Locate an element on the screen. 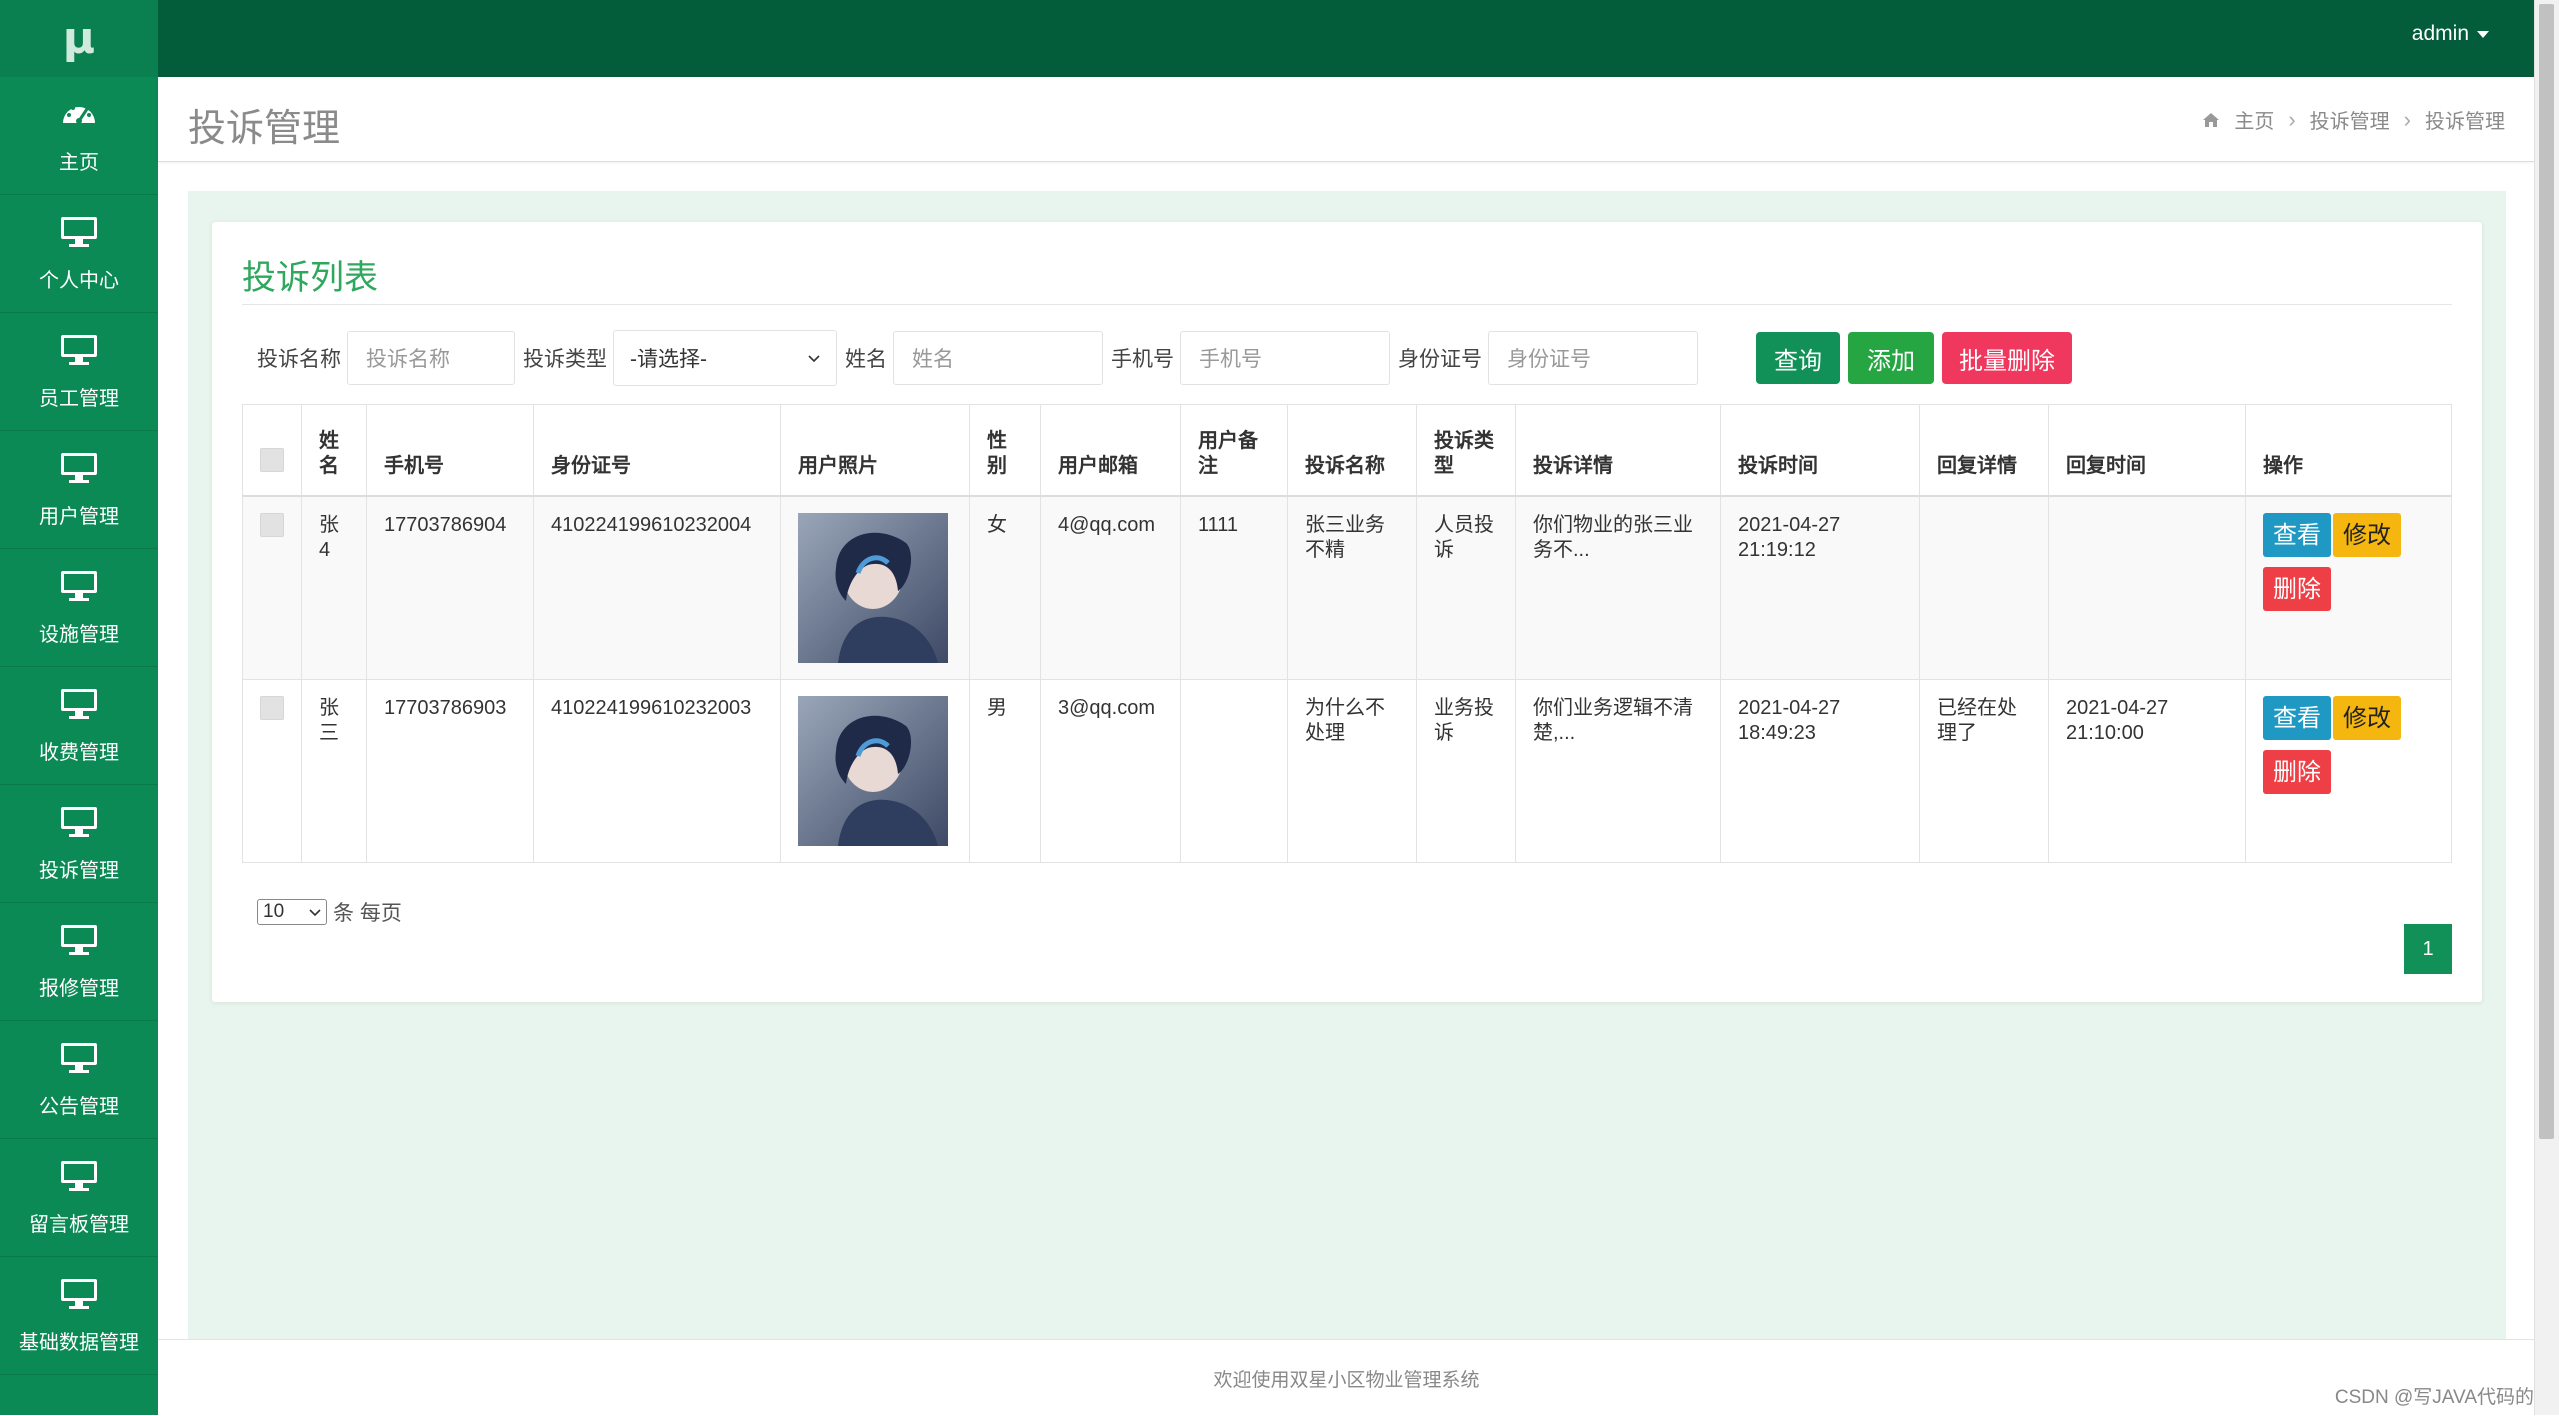 This screenshot has width=2559, height=1416. page-button-current: 1 is located at coordinates (2428, 949).